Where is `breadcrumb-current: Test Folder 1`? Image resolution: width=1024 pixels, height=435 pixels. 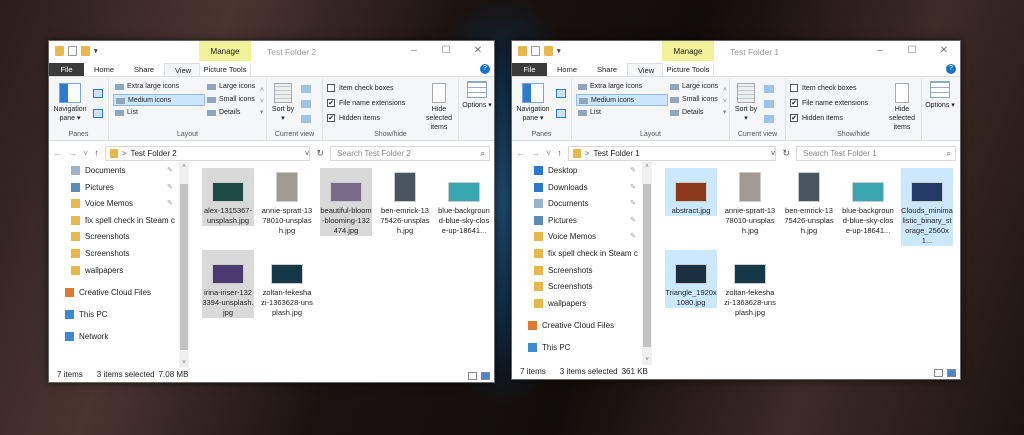
breadcrumb-current: Test Folder 1 is located at coordinates (616, 153).